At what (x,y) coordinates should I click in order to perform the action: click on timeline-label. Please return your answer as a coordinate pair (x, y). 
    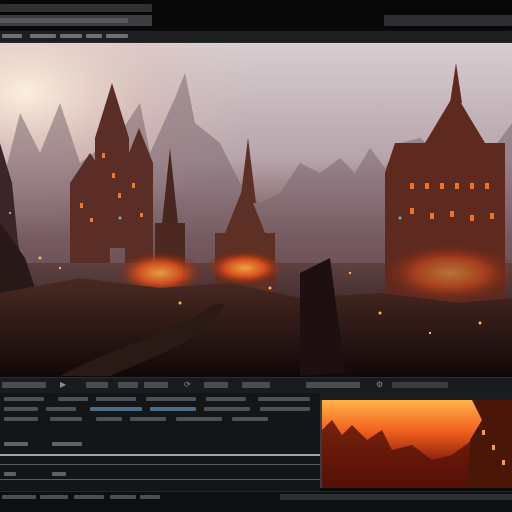
    Looking at the image, I should click on (24, 399).